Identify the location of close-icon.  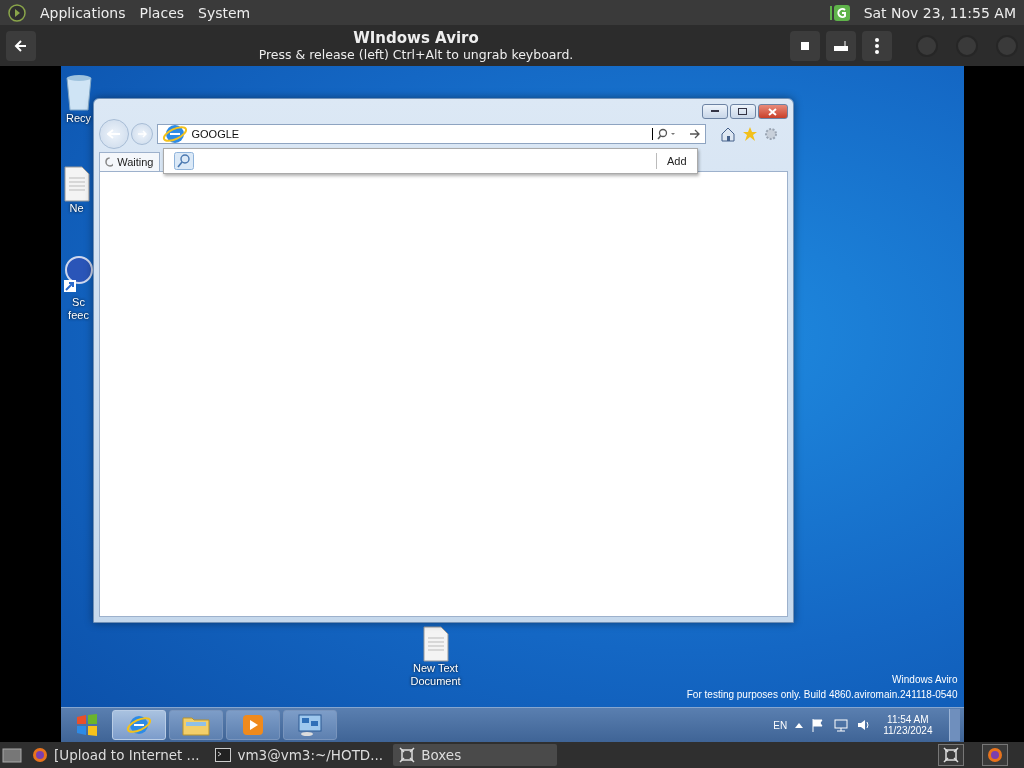
(772, 111).